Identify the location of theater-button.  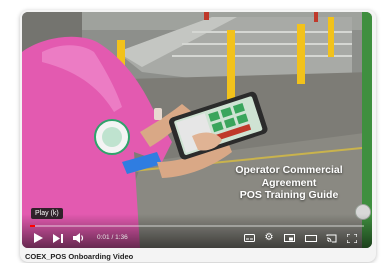
(311, 238).